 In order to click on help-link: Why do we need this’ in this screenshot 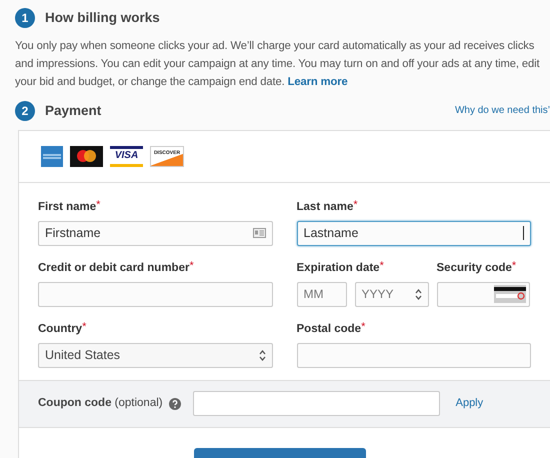, I will do `click(502, 110)`.